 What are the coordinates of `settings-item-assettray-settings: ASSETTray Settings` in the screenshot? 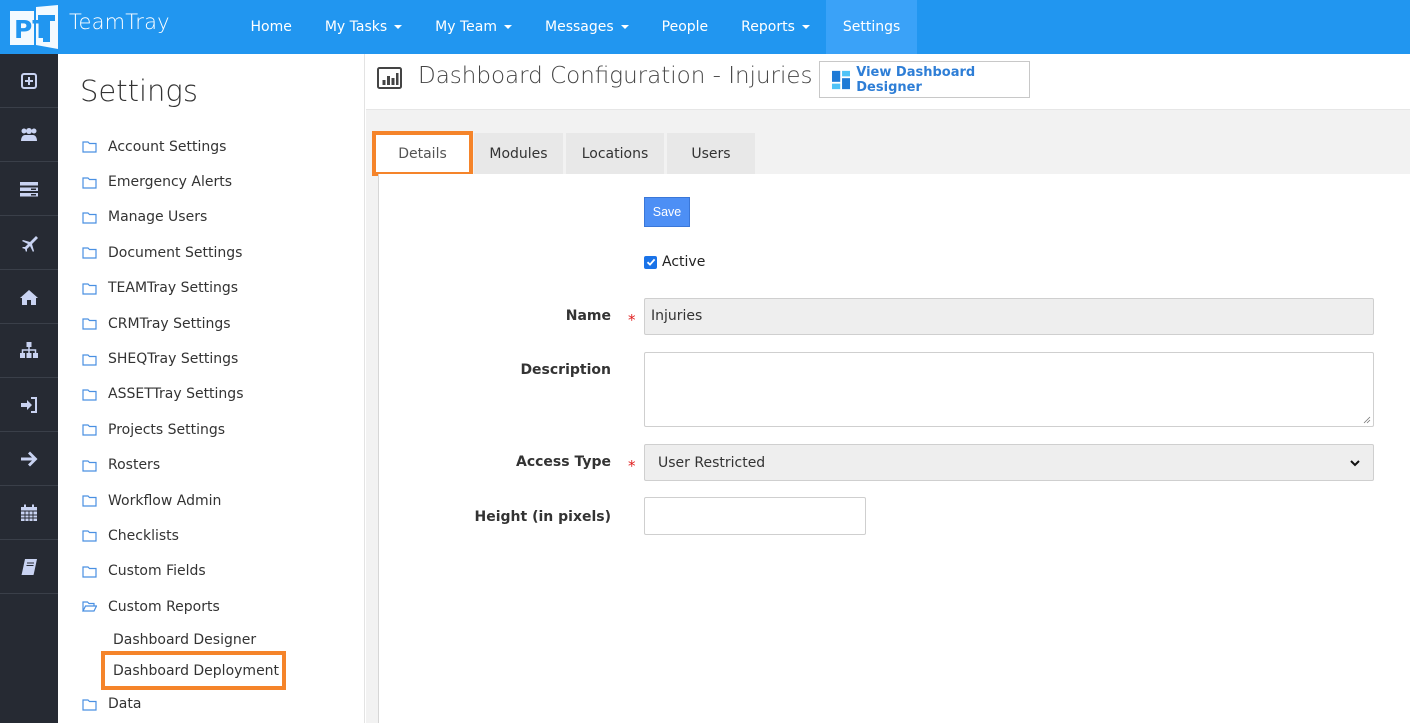 It's located at (182, 394).